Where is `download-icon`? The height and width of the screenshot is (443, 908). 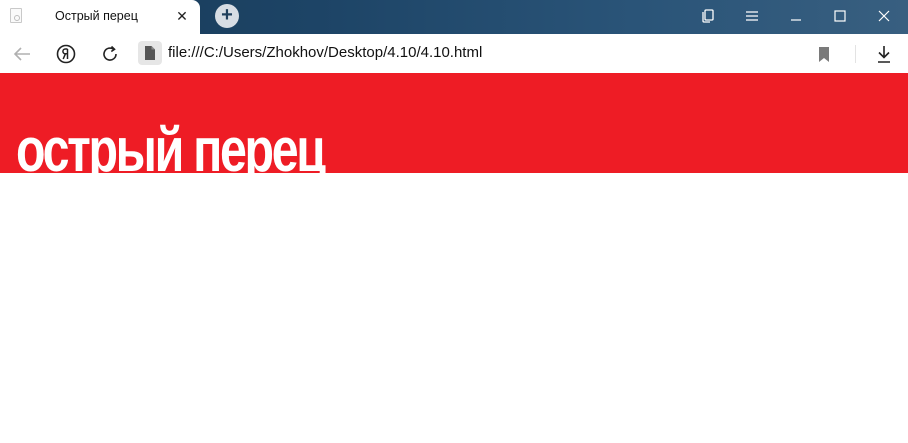 download-icon is located at coordinates (884, 54).